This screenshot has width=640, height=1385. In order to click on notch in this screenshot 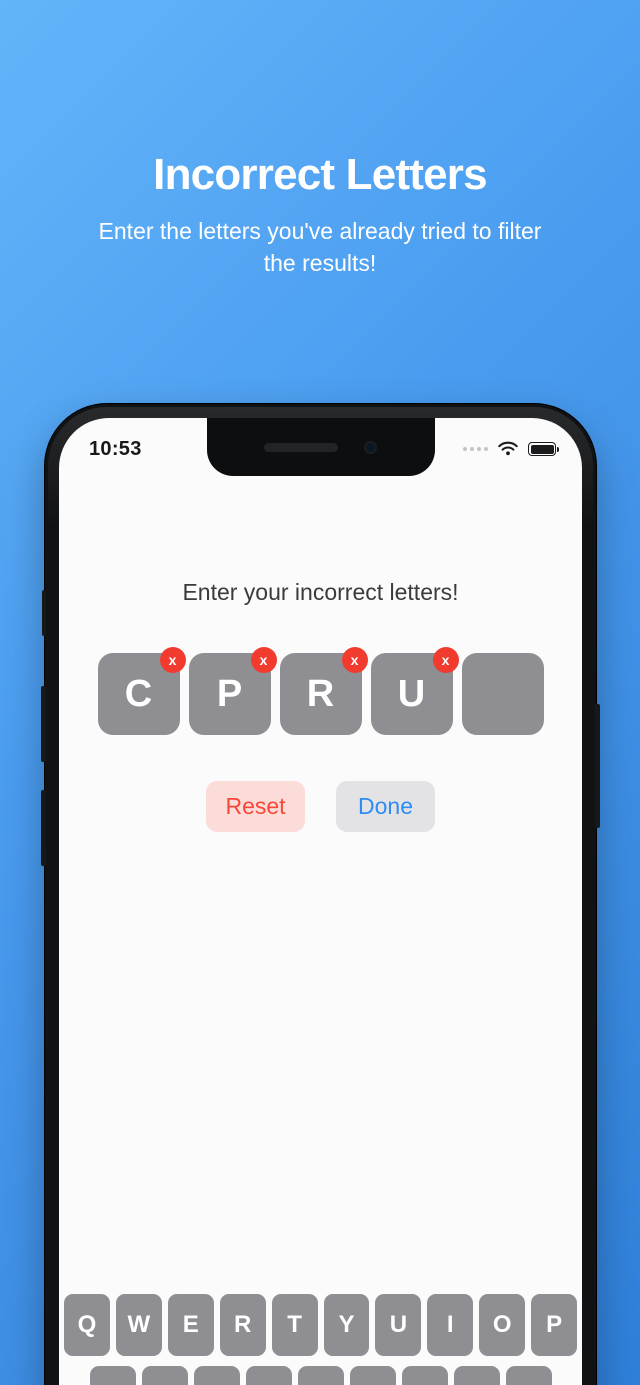, I will do `click(320, 447)`.